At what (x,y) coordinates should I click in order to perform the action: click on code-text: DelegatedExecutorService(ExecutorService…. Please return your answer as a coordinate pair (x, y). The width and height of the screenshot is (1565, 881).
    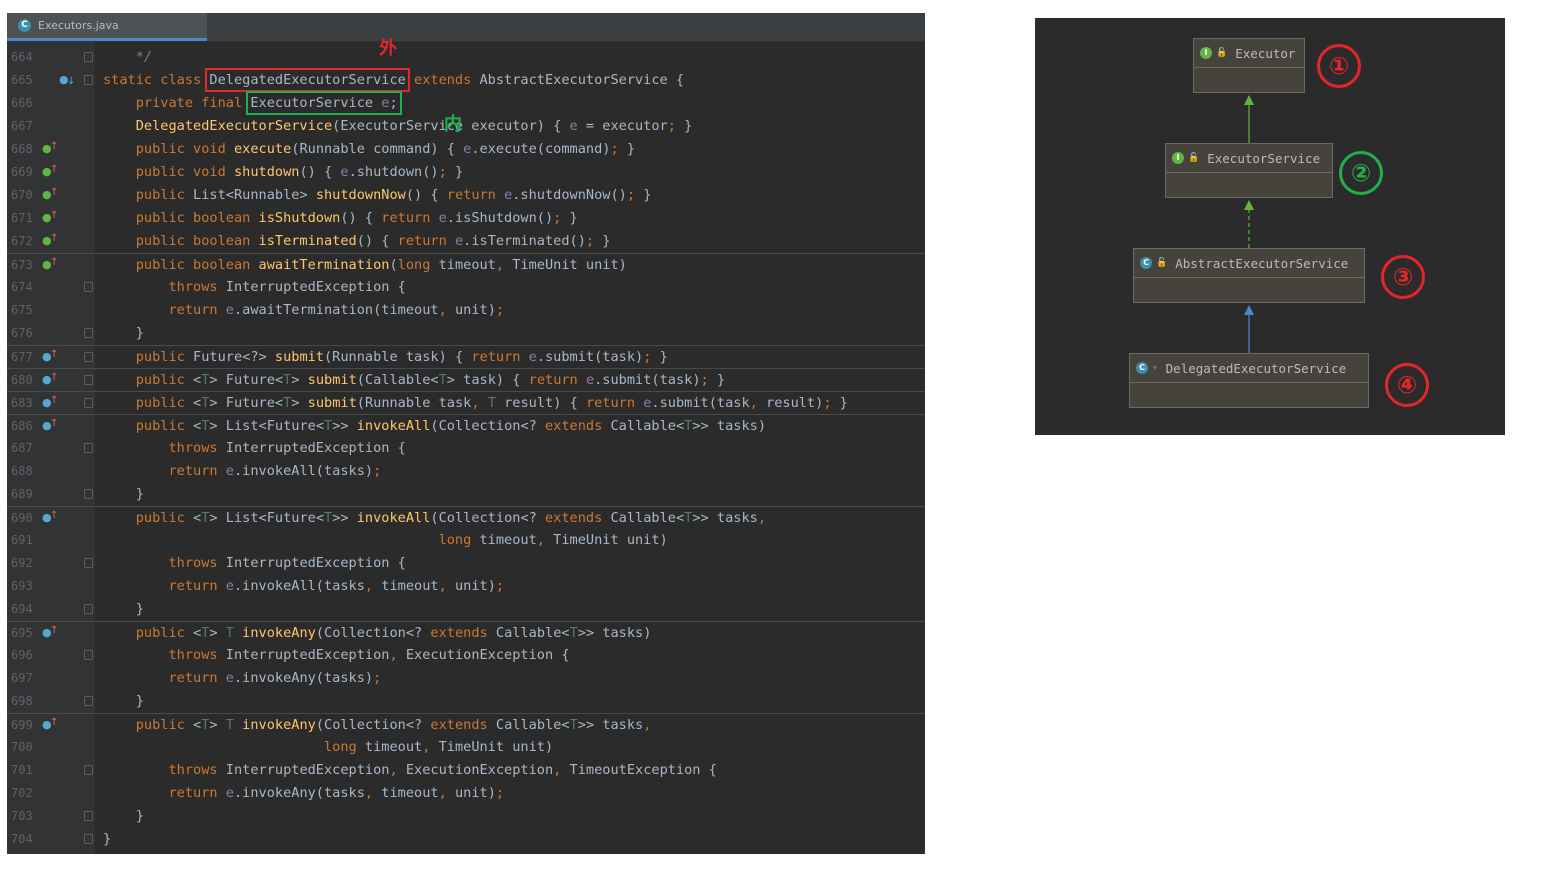
    Looking at the image, I should click on (414, 126).